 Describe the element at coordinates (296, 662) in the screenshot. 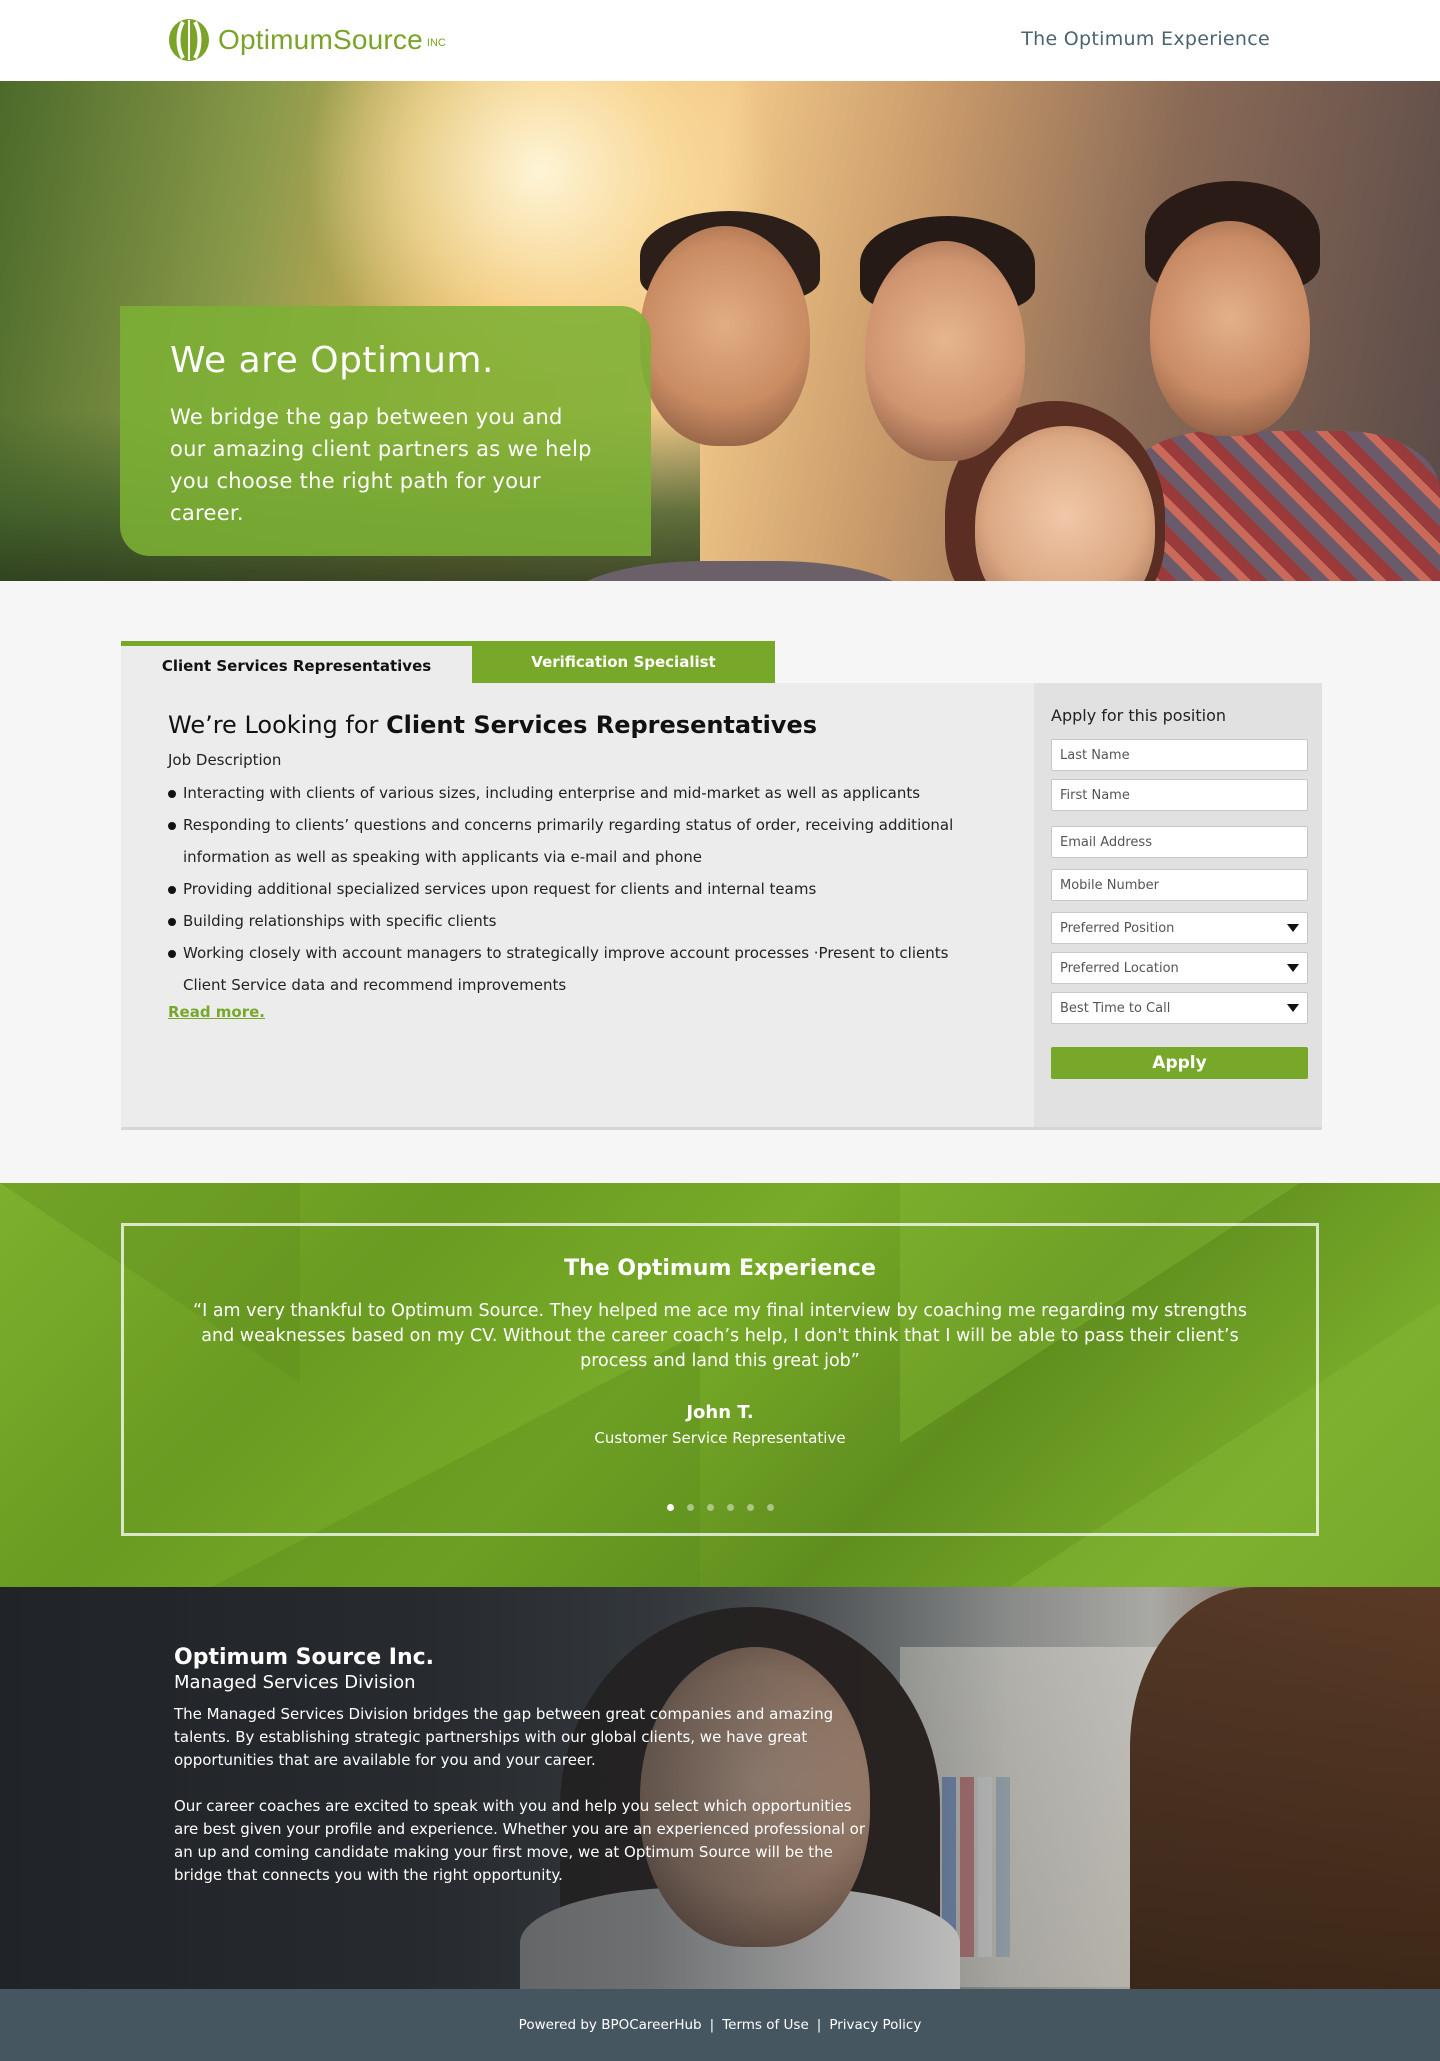

I see `tab-client-services: Client Services Representatives` at that location.